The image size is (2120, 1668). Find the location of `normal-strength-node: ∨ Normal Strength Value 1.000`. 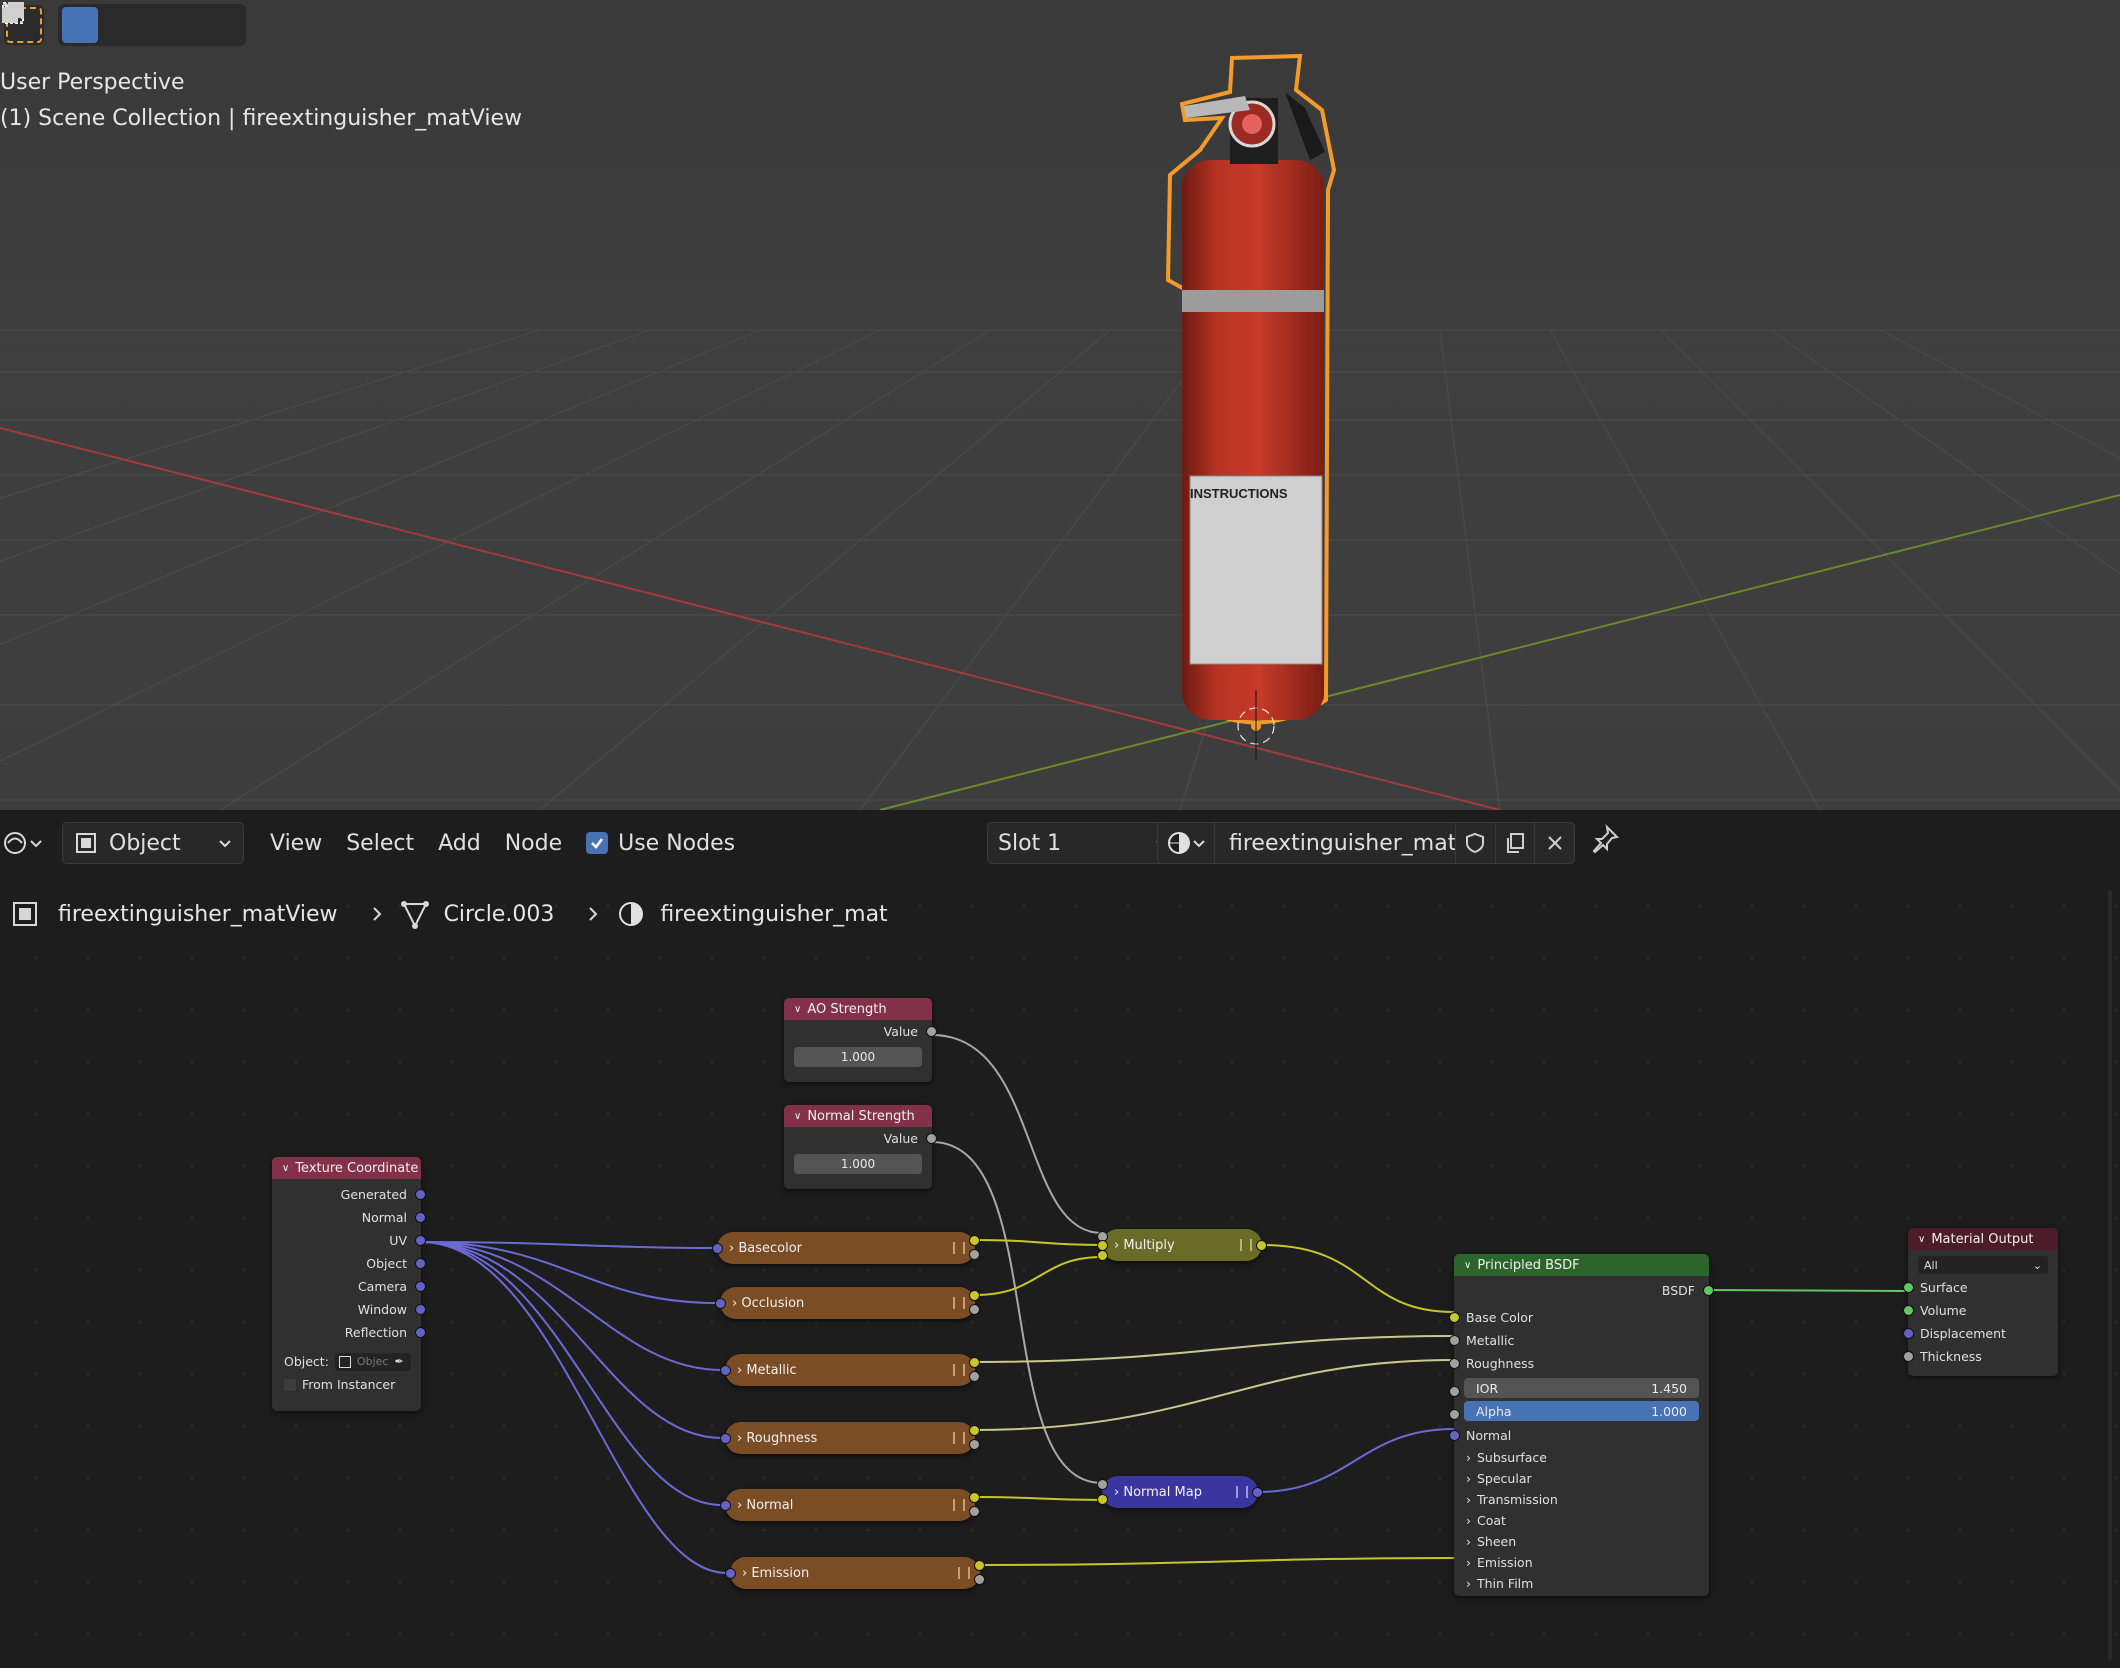

normal-strength-node: ∨ Normal Strength Value 1.000 is located at coordinates (860, 1147).